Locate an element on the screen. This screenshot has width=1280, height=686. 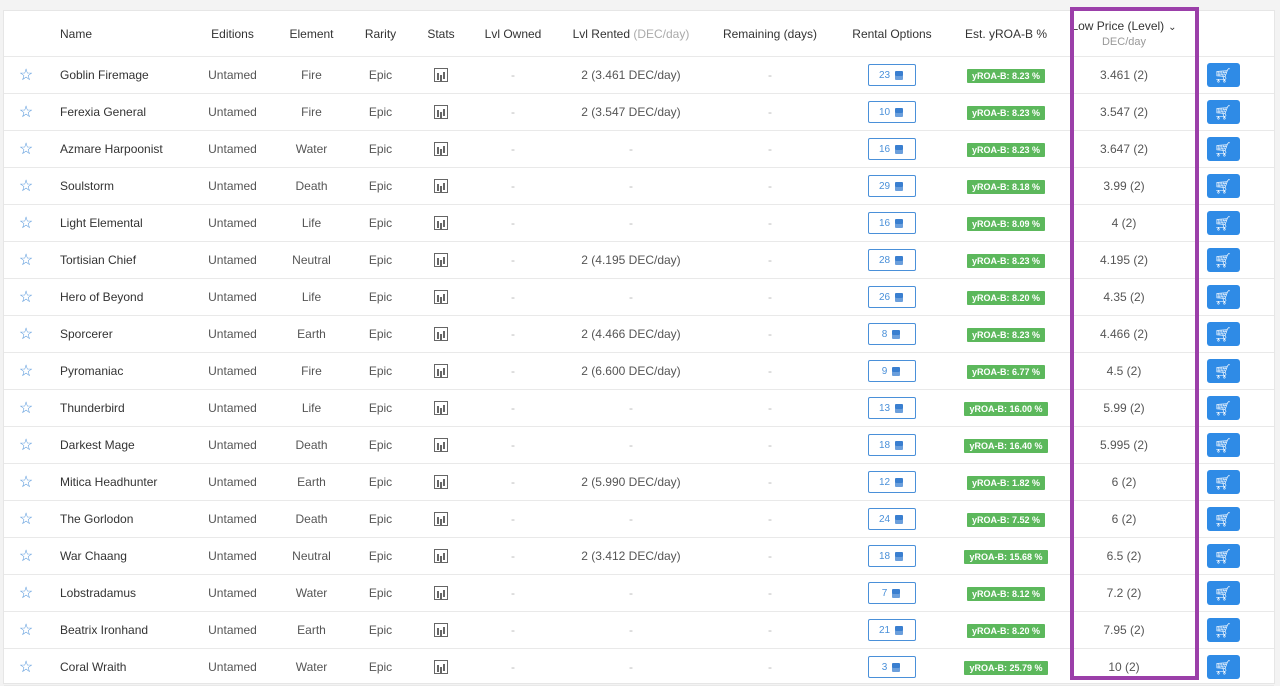
header-element: Element is located at coordinates (311, 34).